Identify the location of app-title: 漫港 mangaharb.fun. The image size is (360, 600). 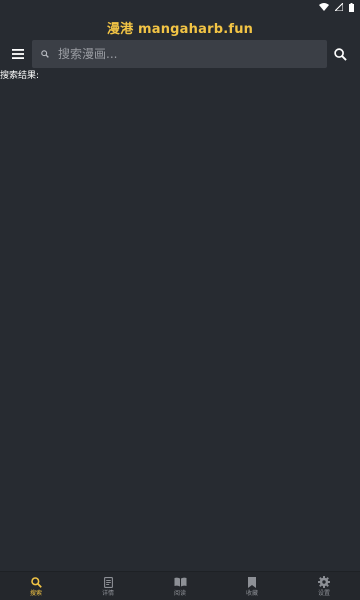
(180, 29).